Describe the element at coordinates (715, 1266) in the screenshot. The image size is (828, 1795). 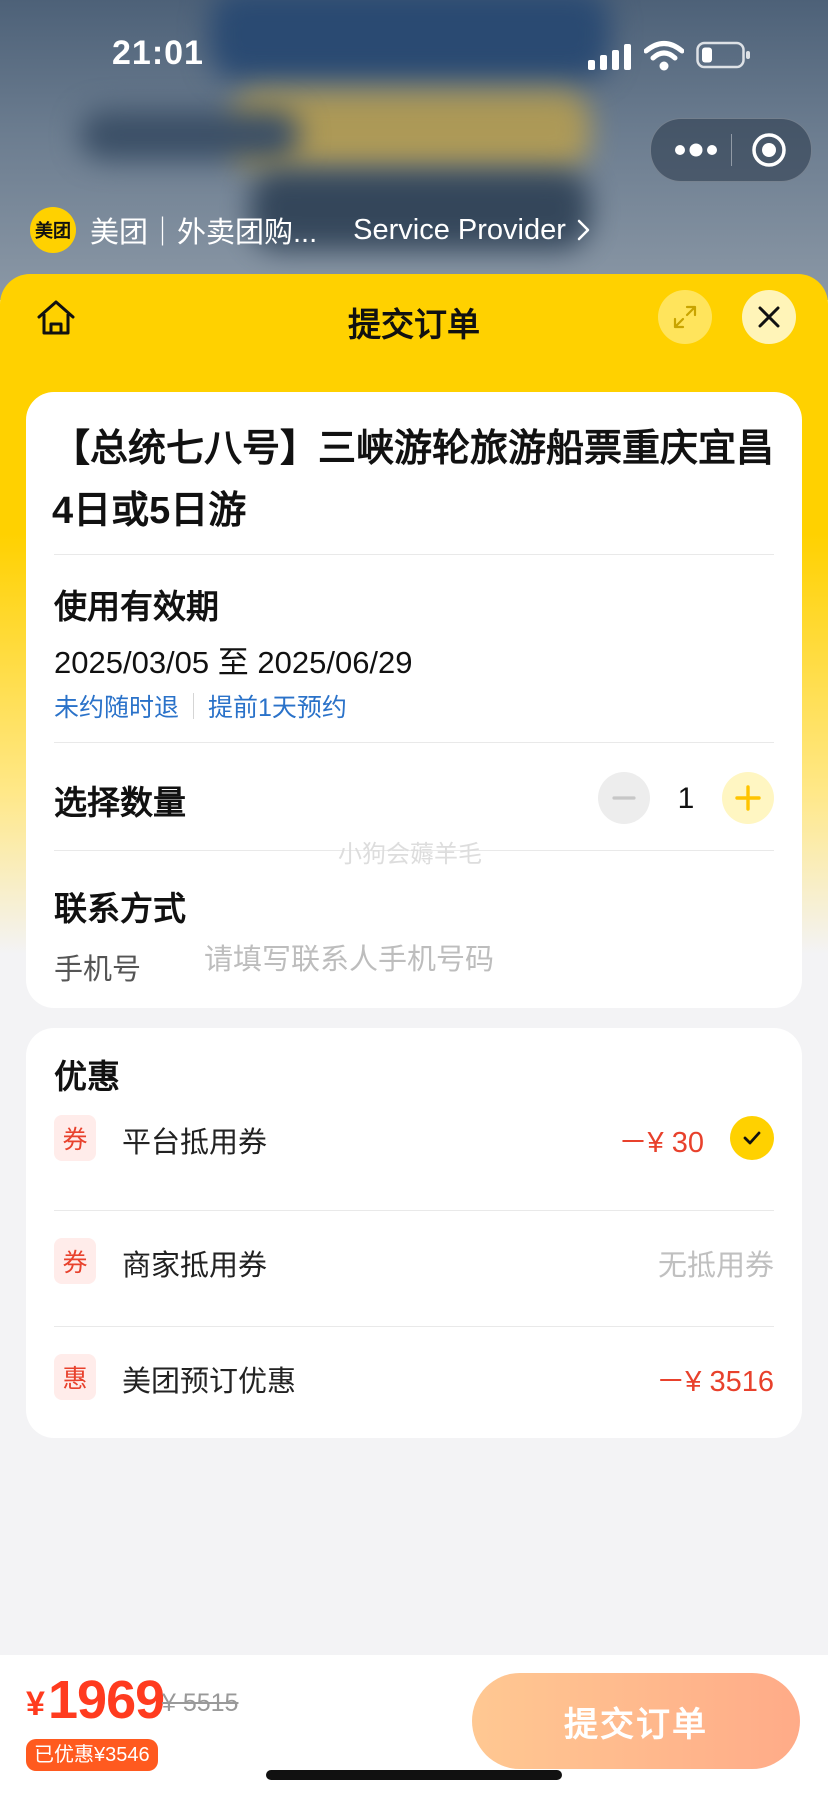
I see `discount-value: 无抵用券` at that location.